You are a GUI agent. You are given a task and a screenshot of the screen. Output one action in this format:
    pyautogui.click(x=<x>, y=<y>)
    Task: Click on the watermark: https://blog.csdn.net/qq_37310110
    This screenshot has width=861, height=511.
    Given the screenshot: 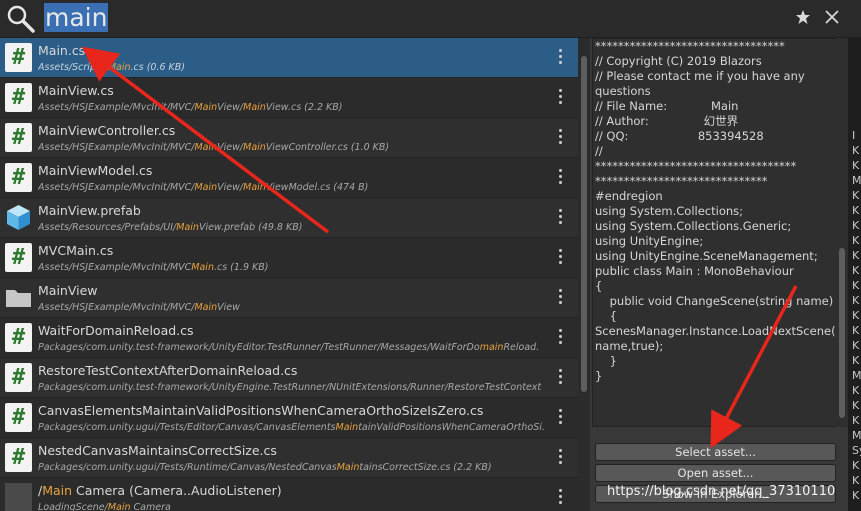 What is the action you would take?
    pyautogui.click(x=721, y=491)
    